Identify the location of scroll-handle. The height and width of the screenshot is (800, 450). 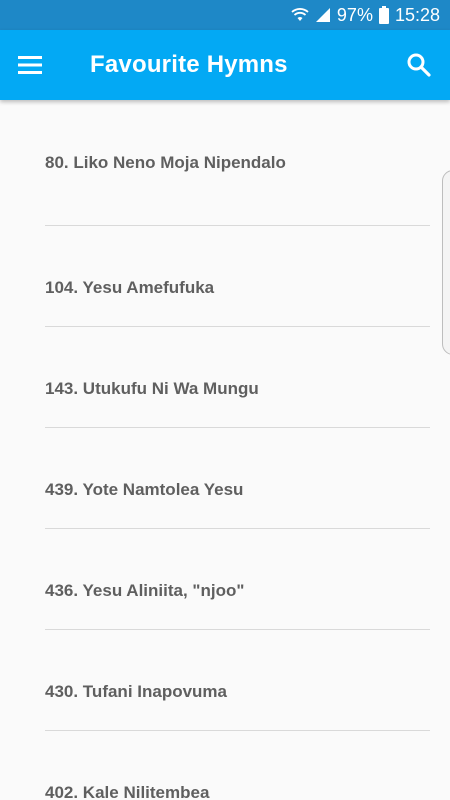
(446, 262).